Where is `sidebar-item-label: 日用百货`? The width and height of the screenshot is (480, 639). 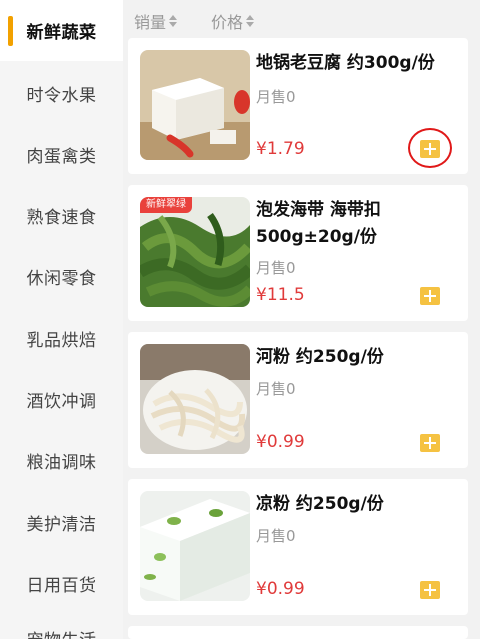
sidebar-item-label: 日用百货 is located at coordinates (61, 586).